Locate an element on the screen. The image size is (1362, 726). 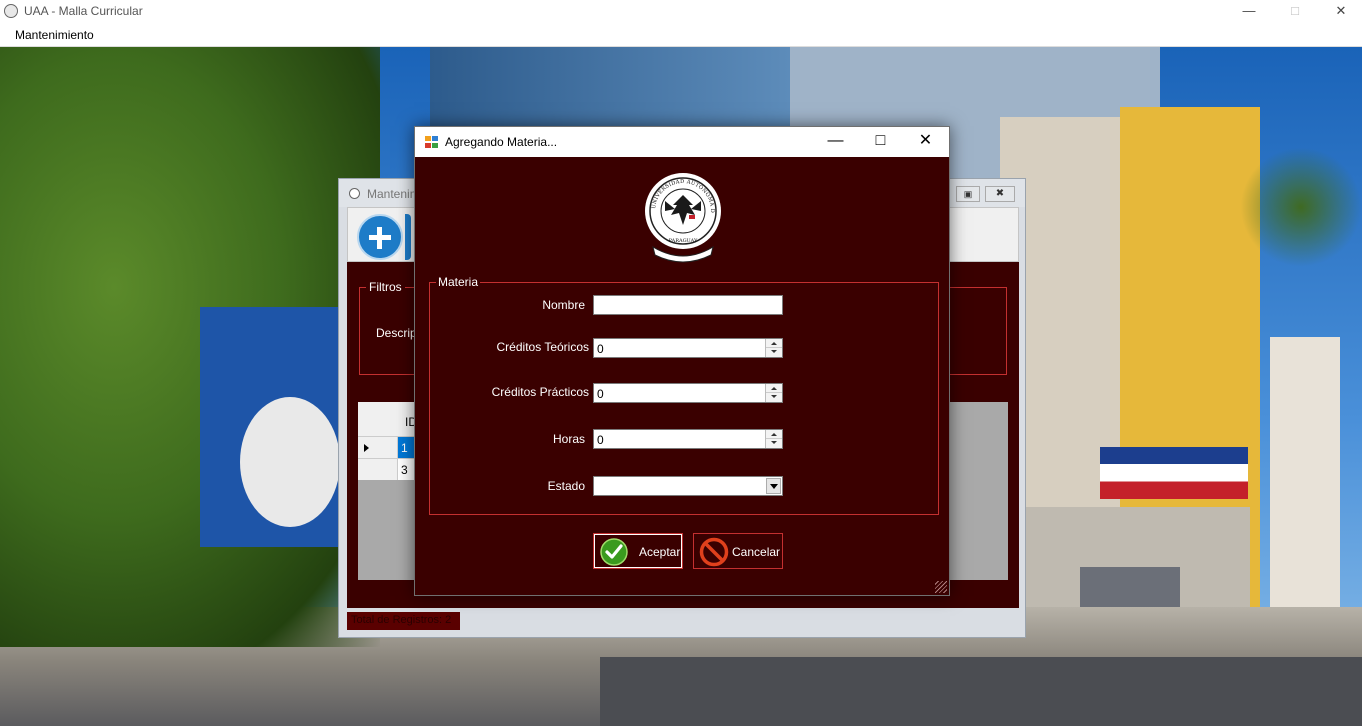
edit-icon is located at coordinates (408, 237).